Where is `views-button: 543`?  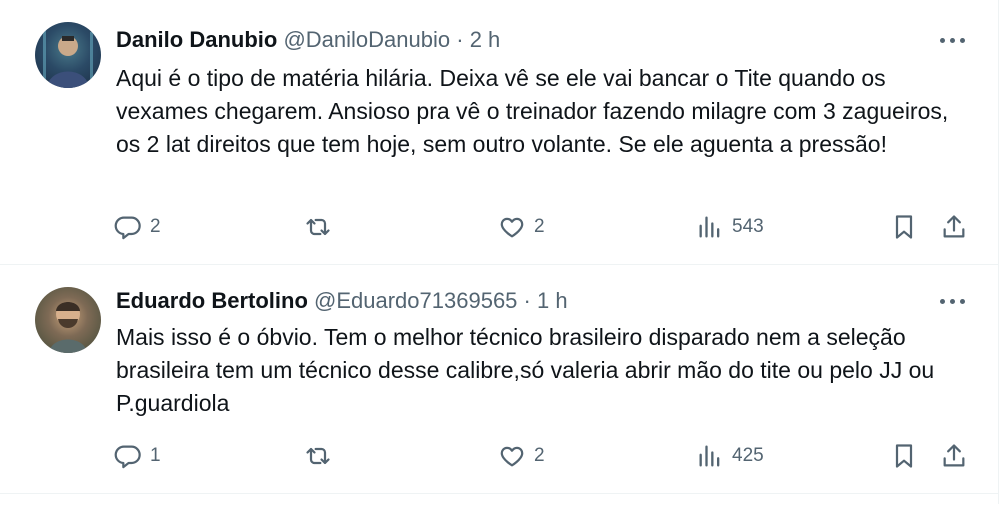
views-button: 543 is located at coordinates (730, 227).